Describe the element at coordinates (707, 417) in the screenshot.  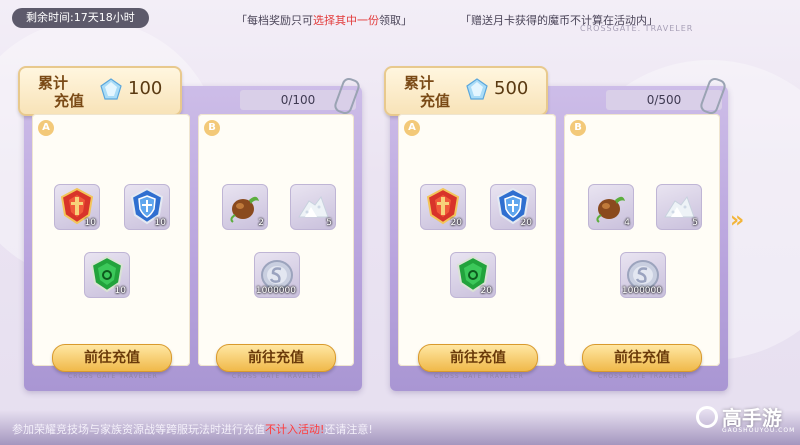
I see `logo-mark-icon` at that location.